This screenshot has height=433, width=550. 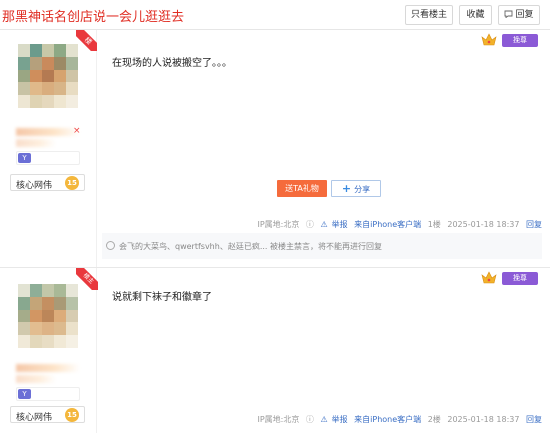 I want to click on reply-label: 回复, so click(x=524, y=15).